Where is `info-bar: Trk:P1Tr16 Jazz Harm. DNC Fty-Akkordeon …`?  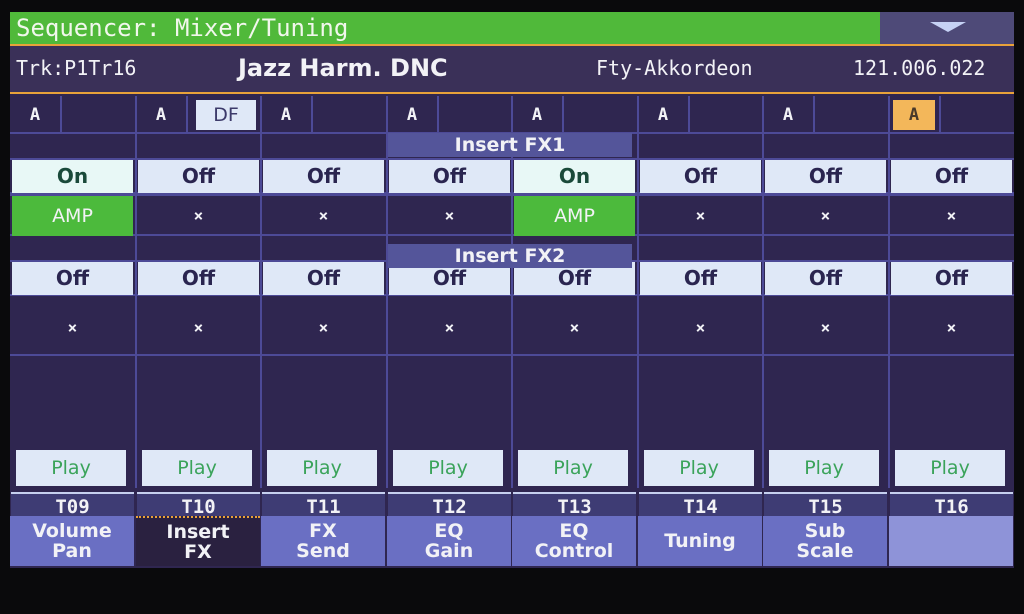 info-bar: Trk:P1Tr16 Jazz Harm. DNC Fty-Akkordeon … is located at coordinates (512, 69).